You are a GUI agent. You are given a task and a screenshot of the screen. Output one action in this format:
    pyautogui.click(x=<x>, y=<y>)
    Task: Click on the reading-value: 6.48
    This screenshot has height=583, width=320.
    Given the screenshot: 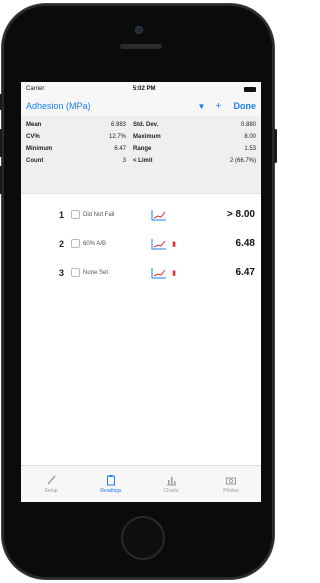 What is the action you would take?
    pyautogui.click(x=245, y=243)
    